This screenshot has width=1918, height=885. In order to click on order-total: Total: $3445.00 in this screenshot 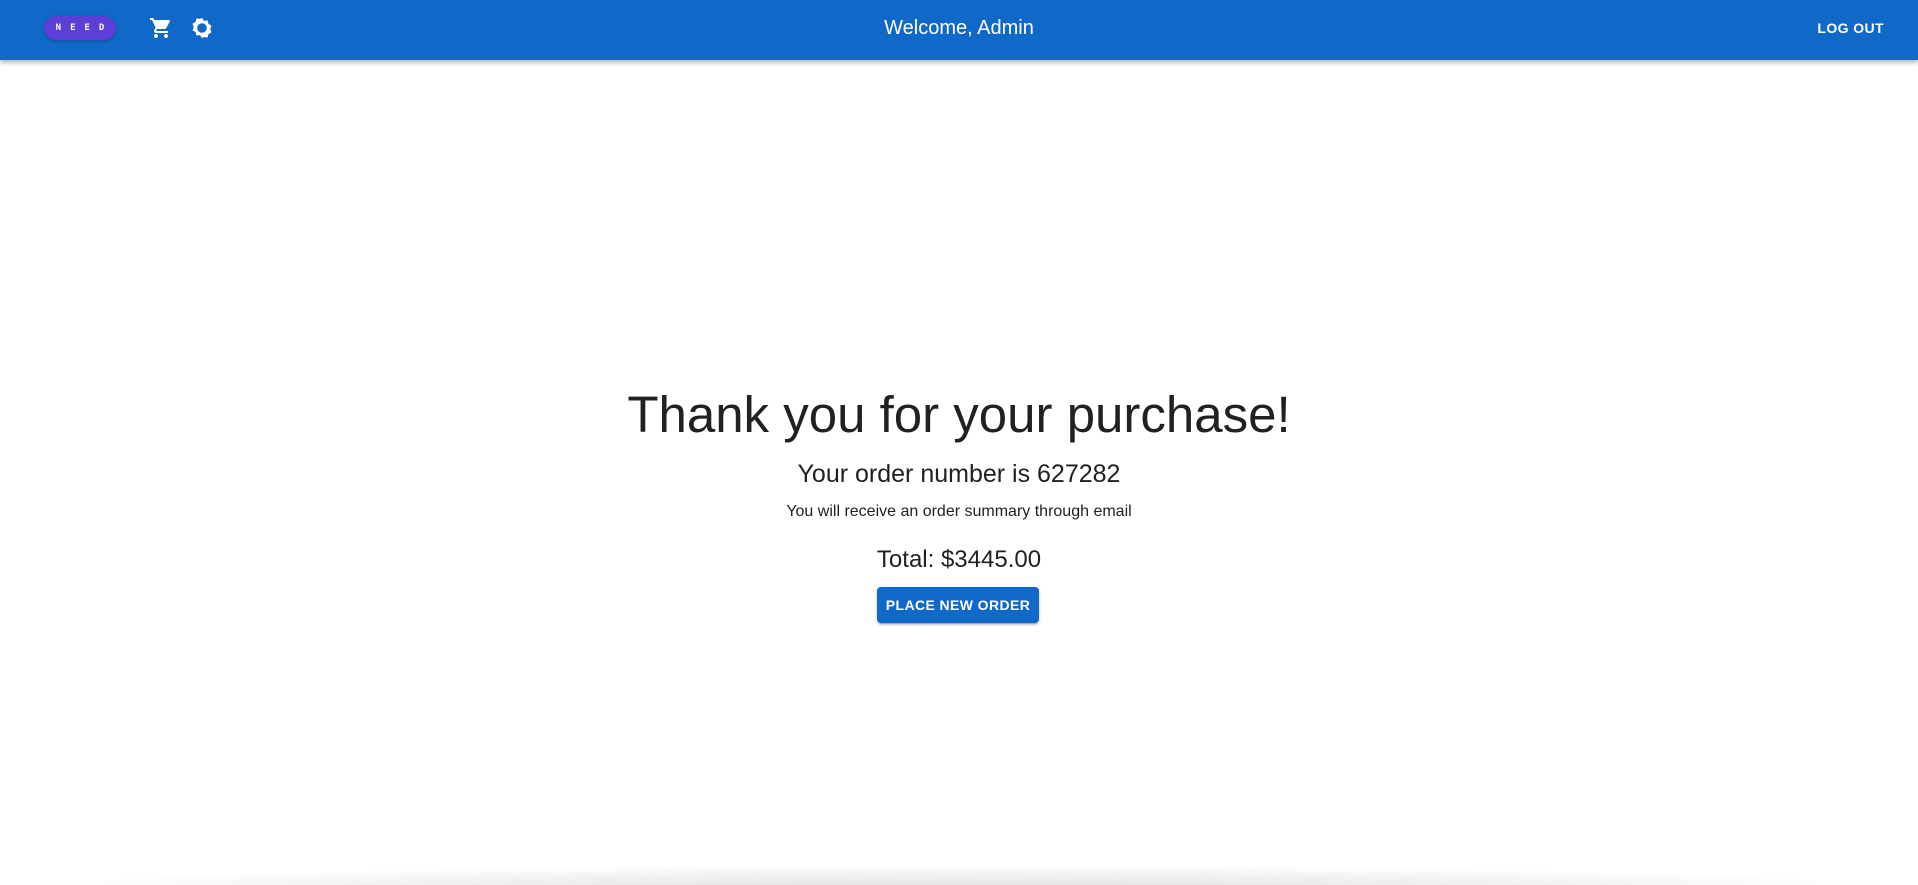, I will do `click(959, 559)`.